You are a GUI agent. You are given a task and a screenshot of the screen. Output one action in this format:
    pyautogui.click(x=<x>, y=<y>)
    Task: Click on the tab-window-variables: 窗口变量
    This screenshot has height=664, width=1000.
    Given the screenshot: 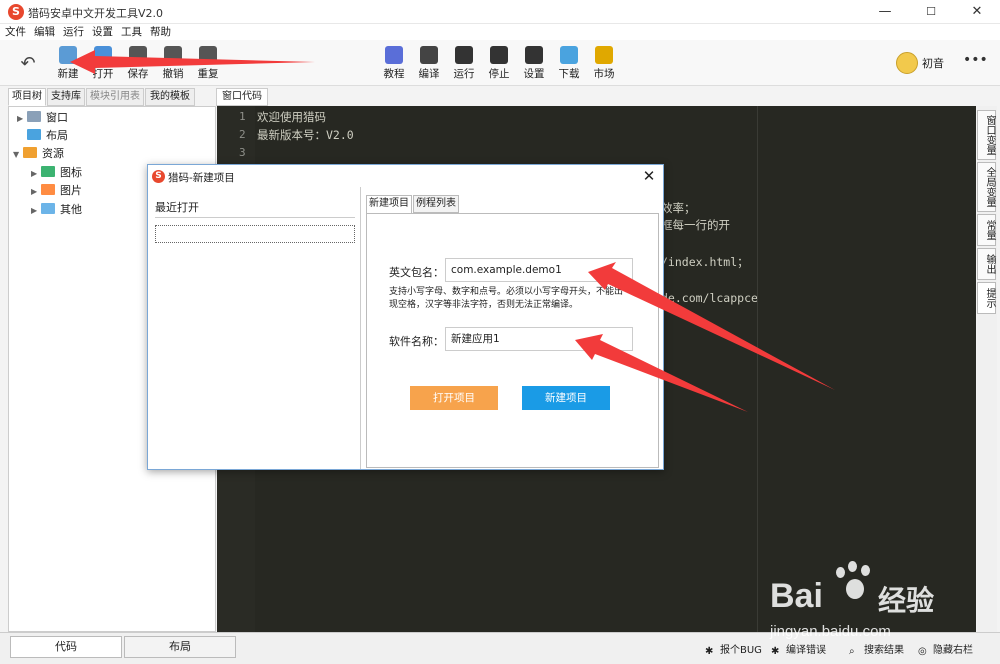 What is the action you would take?
    pyautogui.click(x=986, y=135)
    